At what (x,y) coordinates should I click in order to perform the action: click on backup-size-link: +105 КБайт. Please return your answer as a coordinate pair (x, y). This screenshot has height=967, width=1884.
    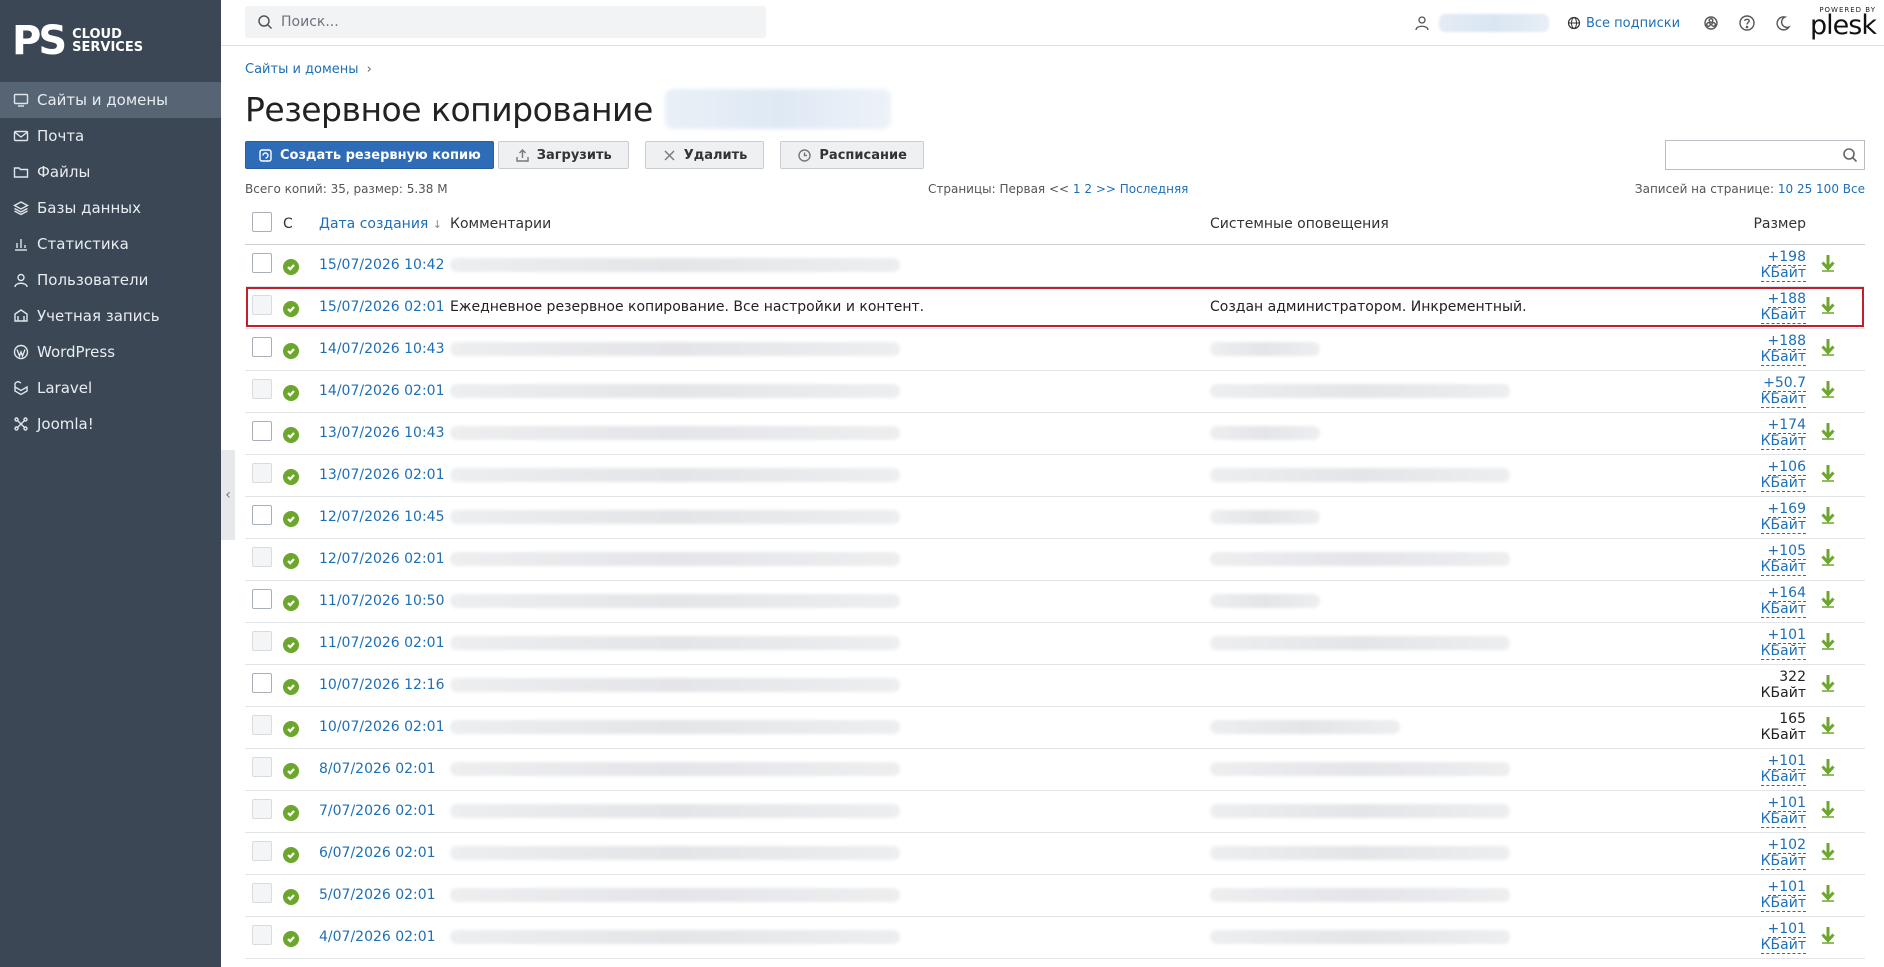
    Looking at the image, I should click on (1783, 559).